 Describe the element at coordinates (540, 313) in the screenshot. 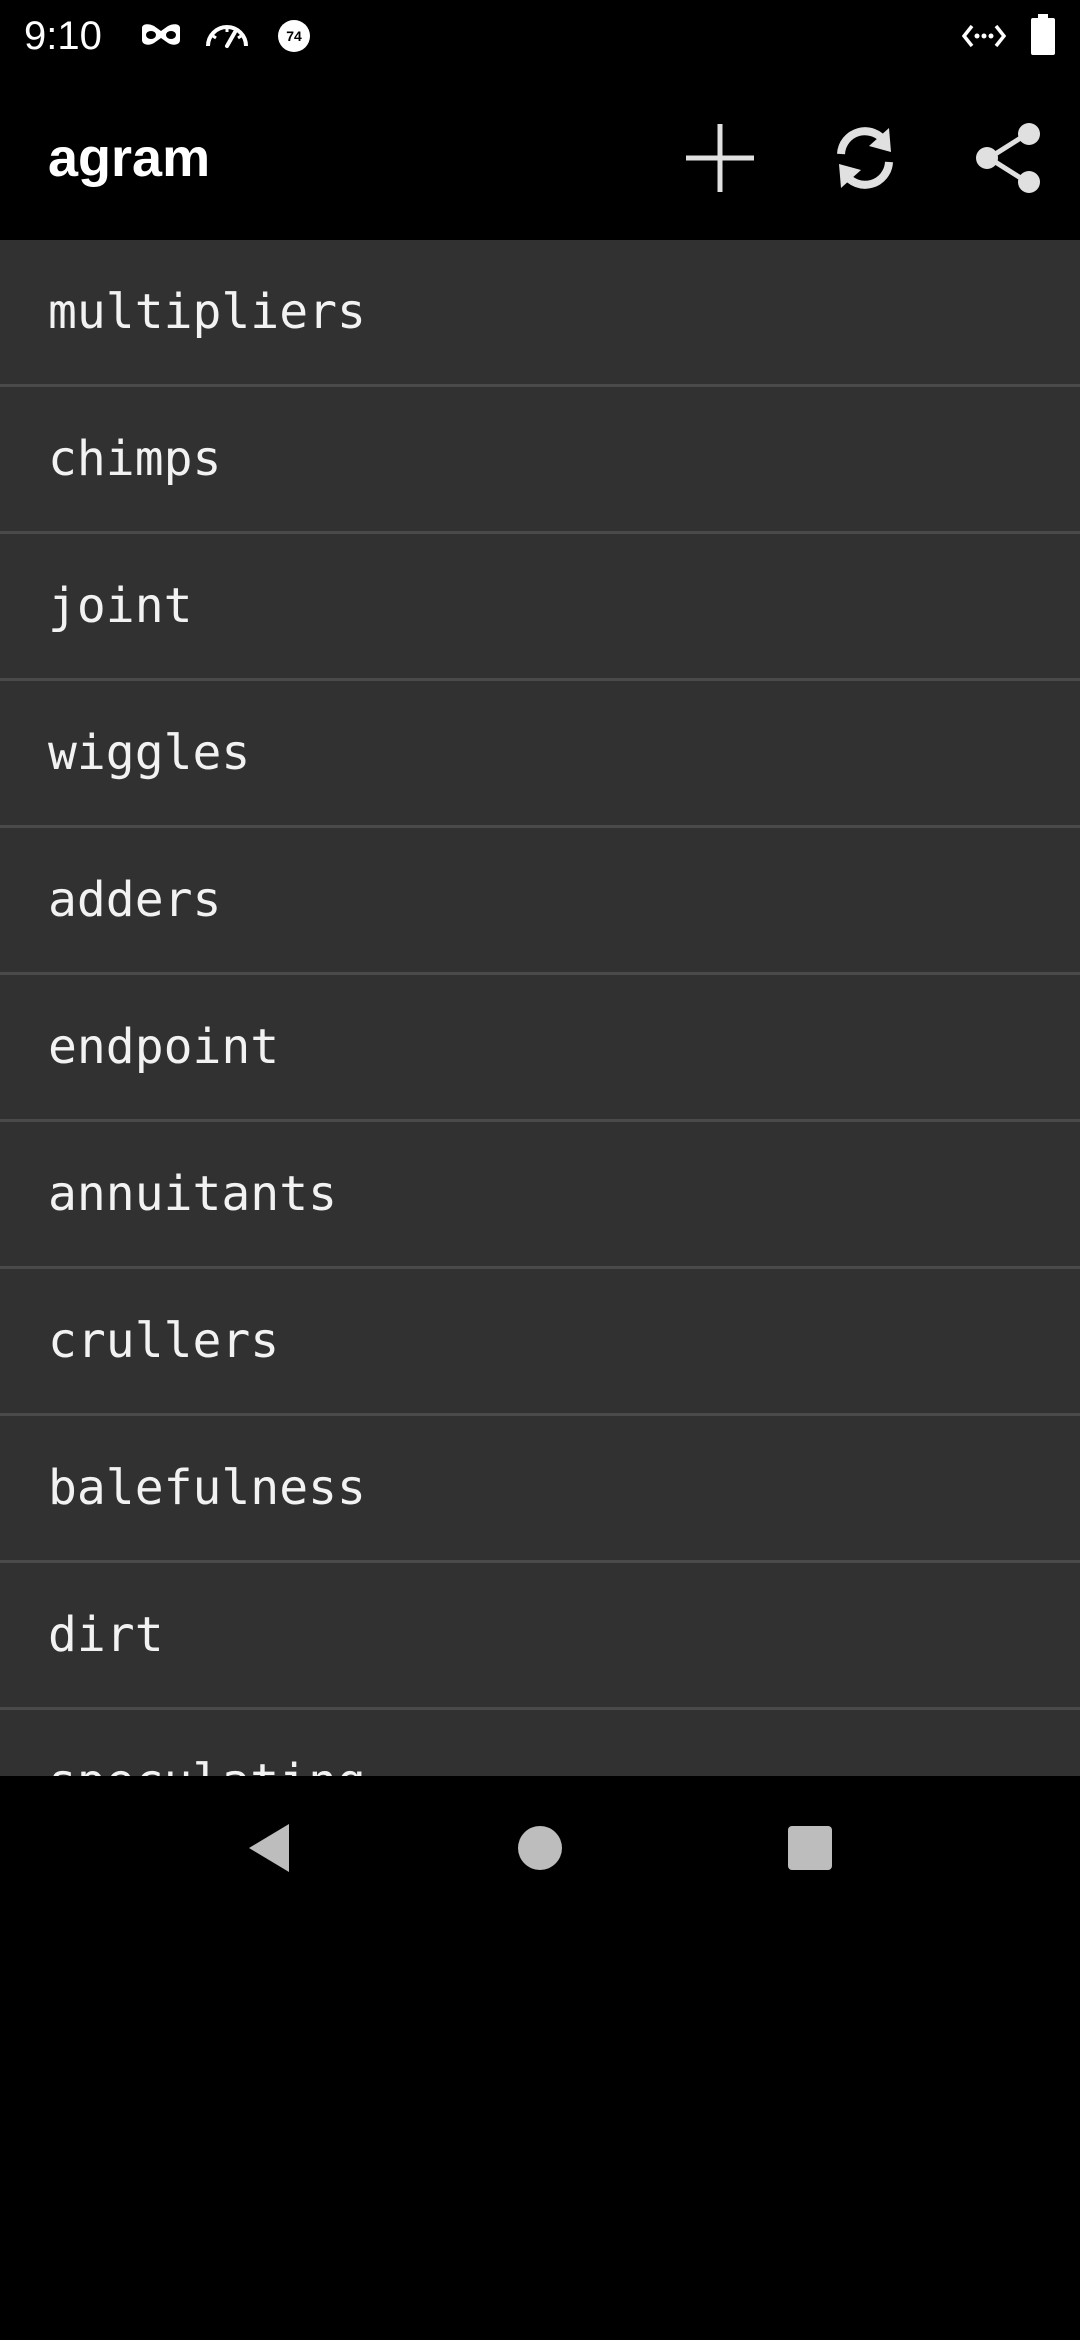

I see `list-item: multipliers` at that location.